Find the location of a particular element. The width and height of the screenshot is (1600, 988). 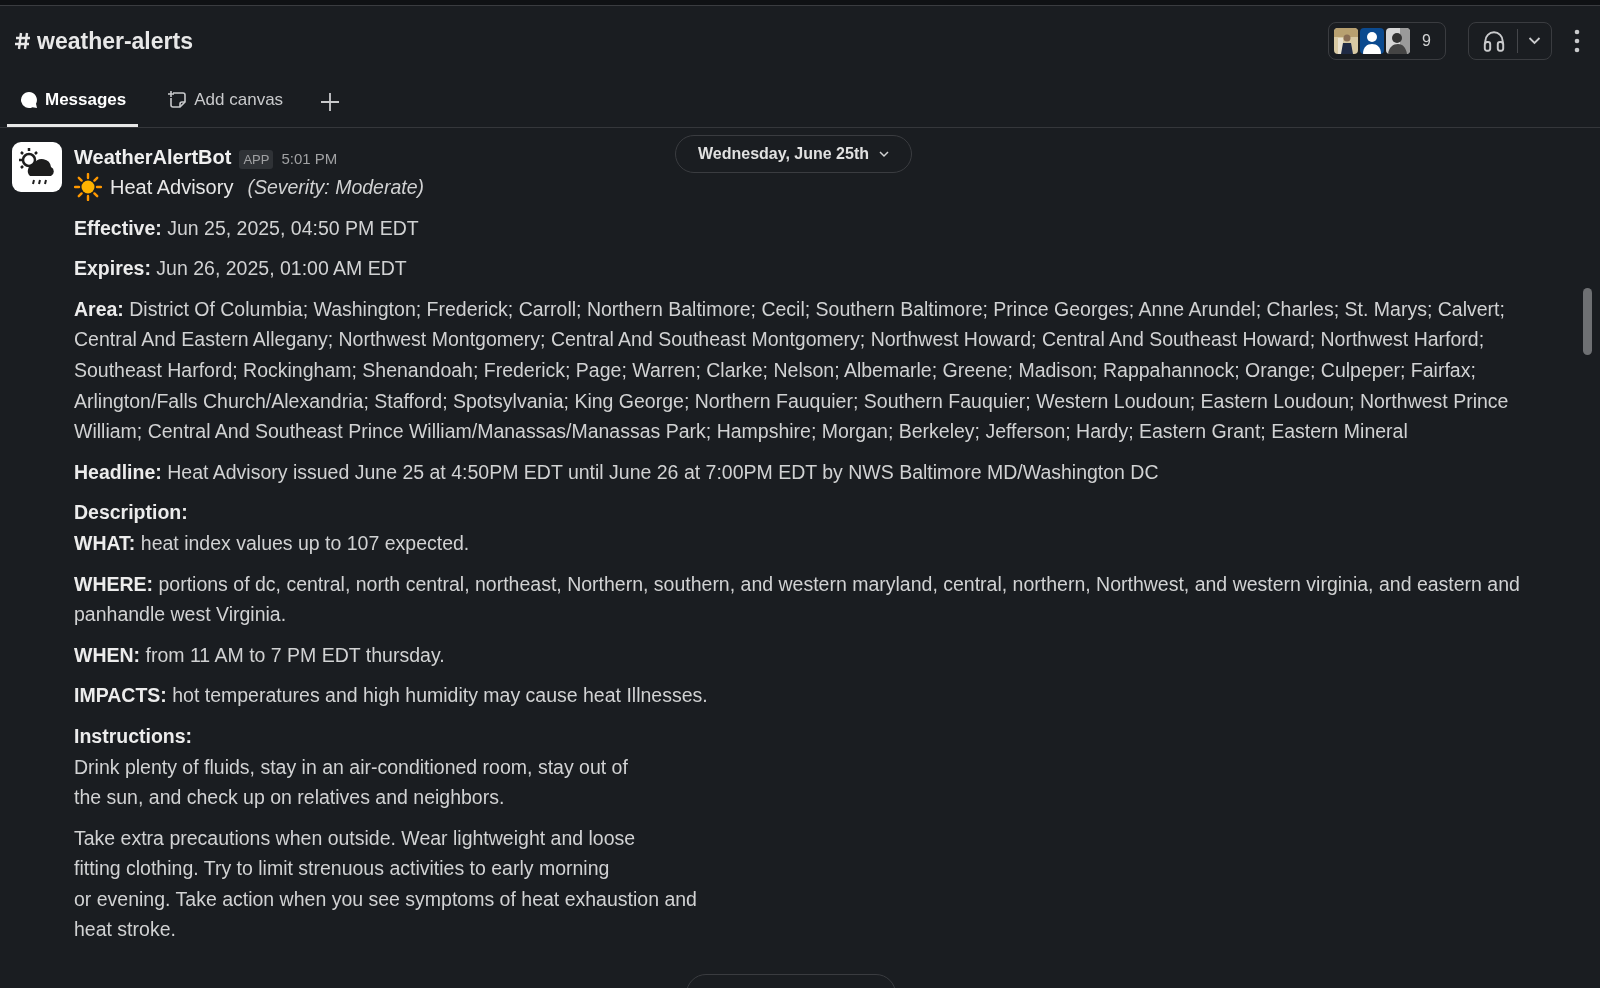

huddle-button is located at coordinates (1510, 41).